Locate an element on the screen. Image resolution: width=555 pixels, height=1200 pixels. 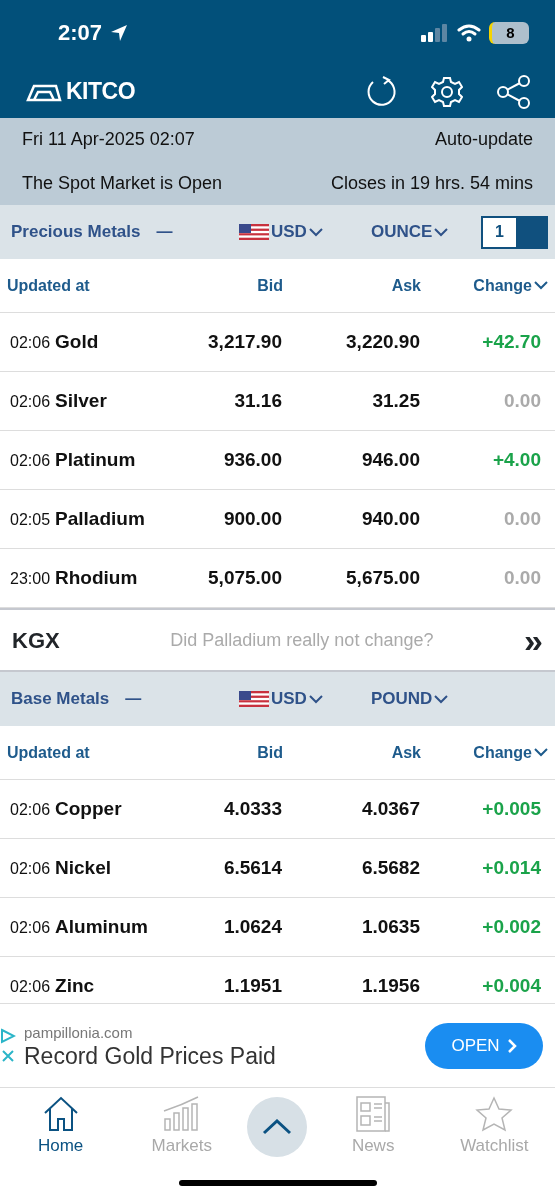
ask-price: 946.00 is located at coordinates (390, 459).